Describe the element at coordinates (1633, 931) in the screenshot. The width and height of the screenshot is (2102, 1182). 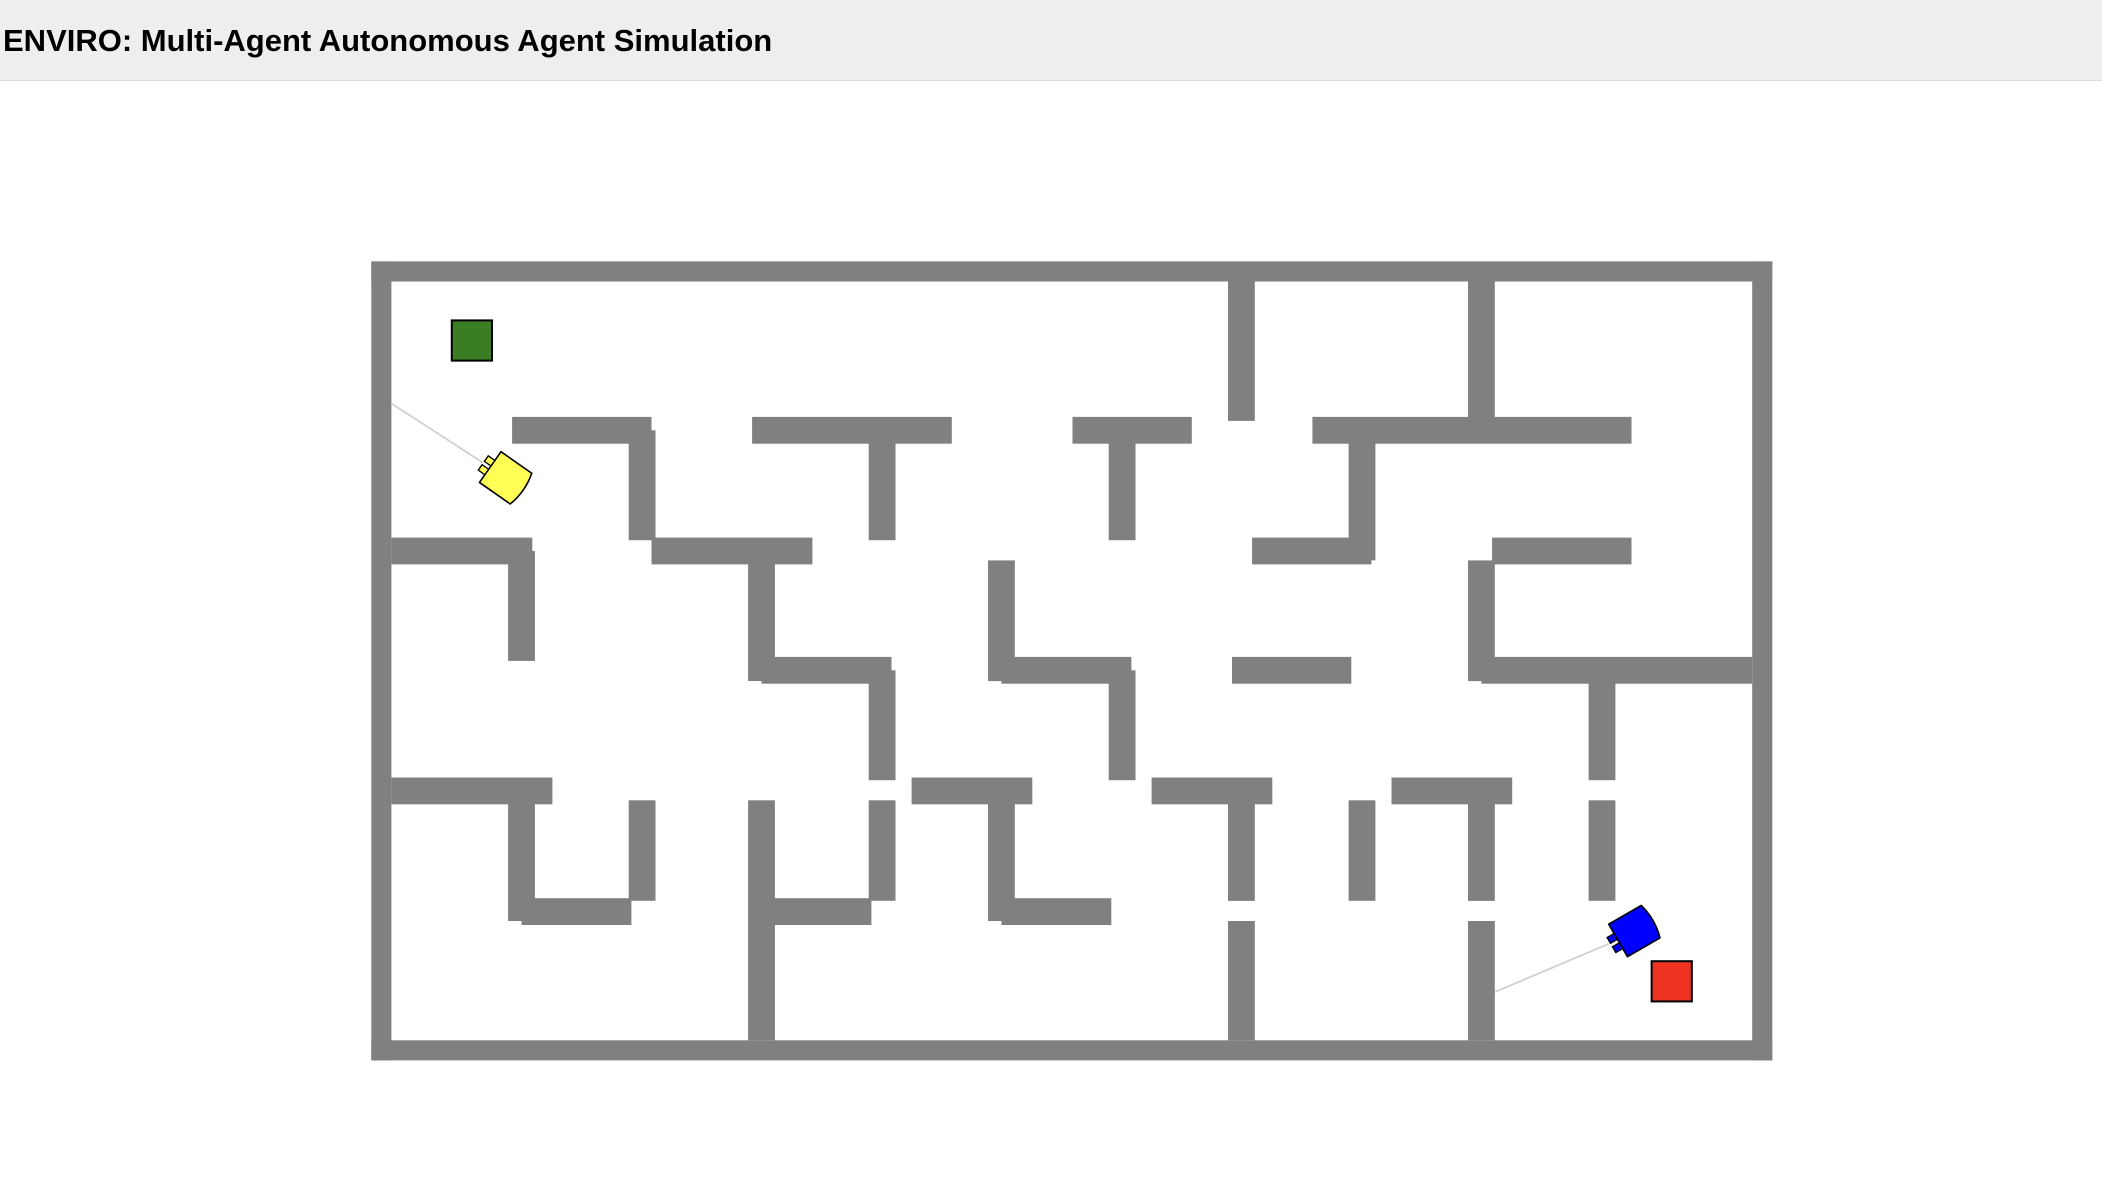
I see `blue-agent` at that location.